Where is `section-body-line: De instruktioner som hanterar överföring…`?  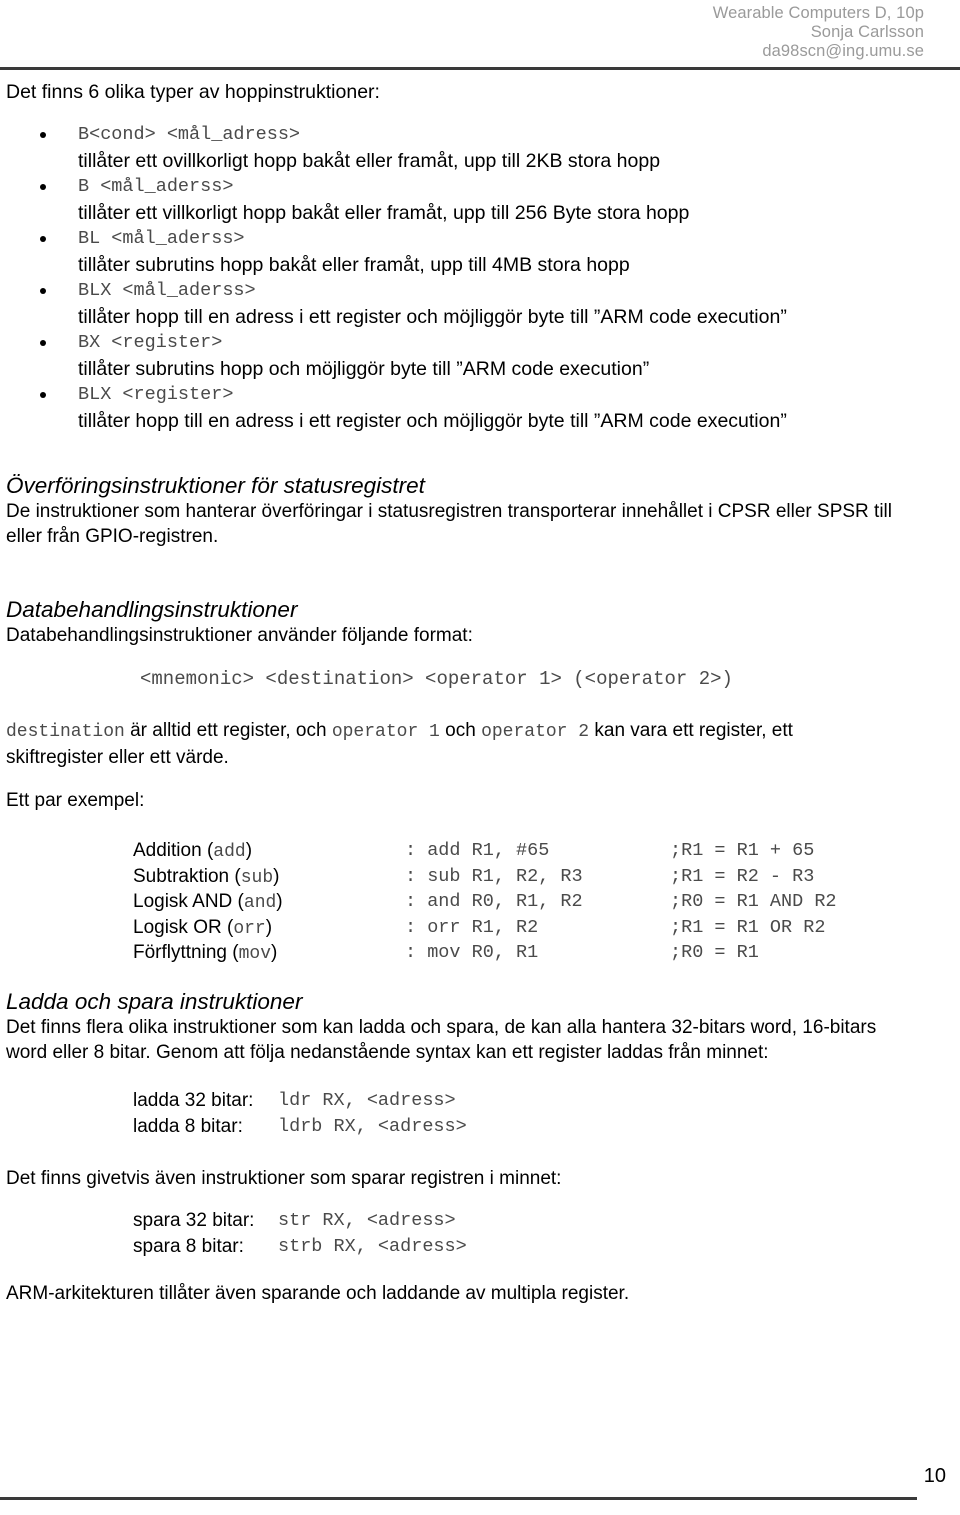
section-body-line: De instruktioner som hanterar överföring… is located at coordinates (449, 511).